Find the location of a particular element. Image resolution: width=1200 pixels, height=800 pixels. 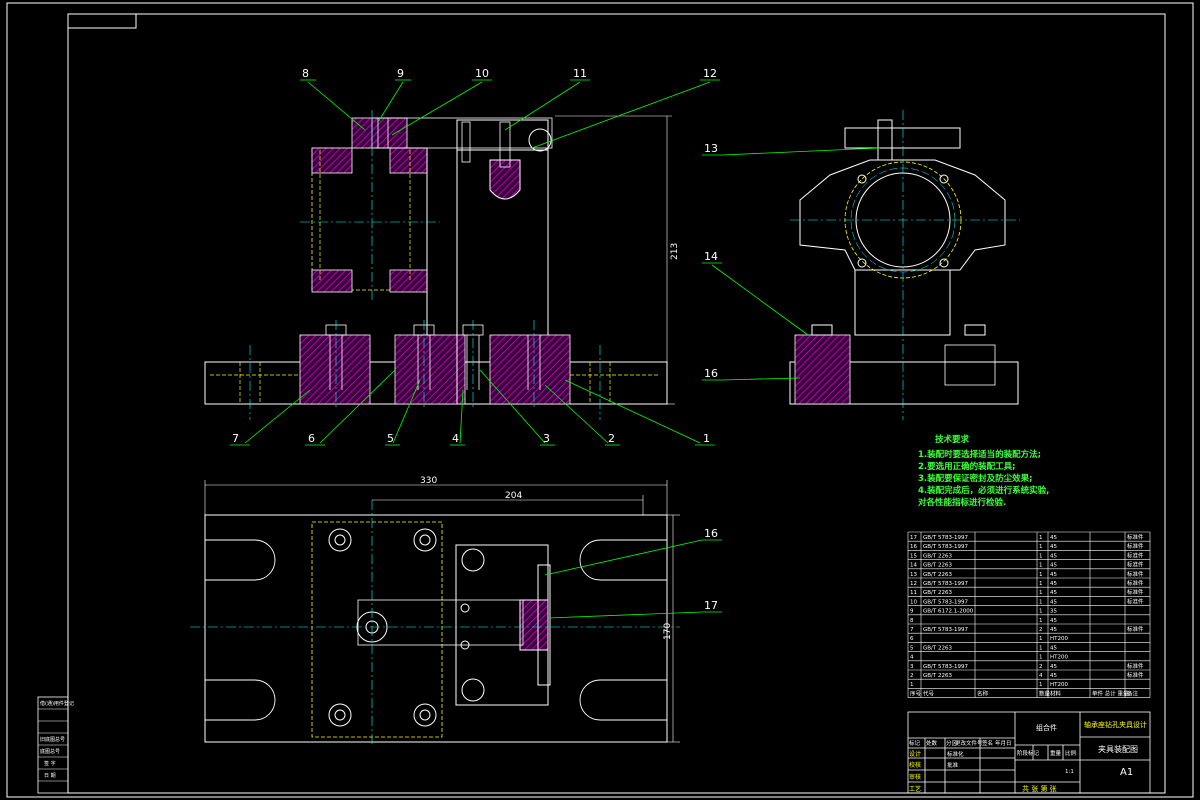

dim-height: 213 is located at coordinates (675, 251).